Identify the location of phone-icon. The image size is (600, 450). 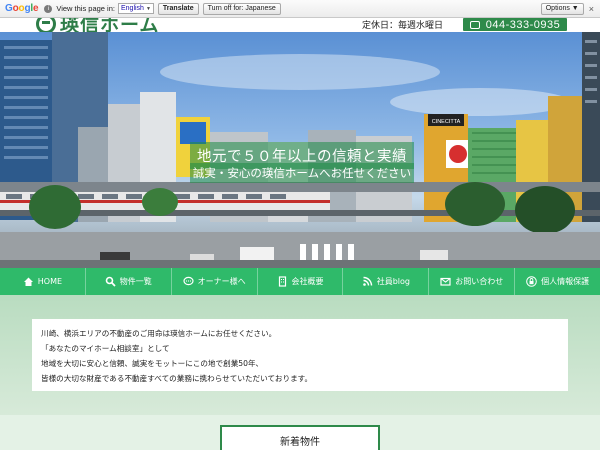
(474, 24).